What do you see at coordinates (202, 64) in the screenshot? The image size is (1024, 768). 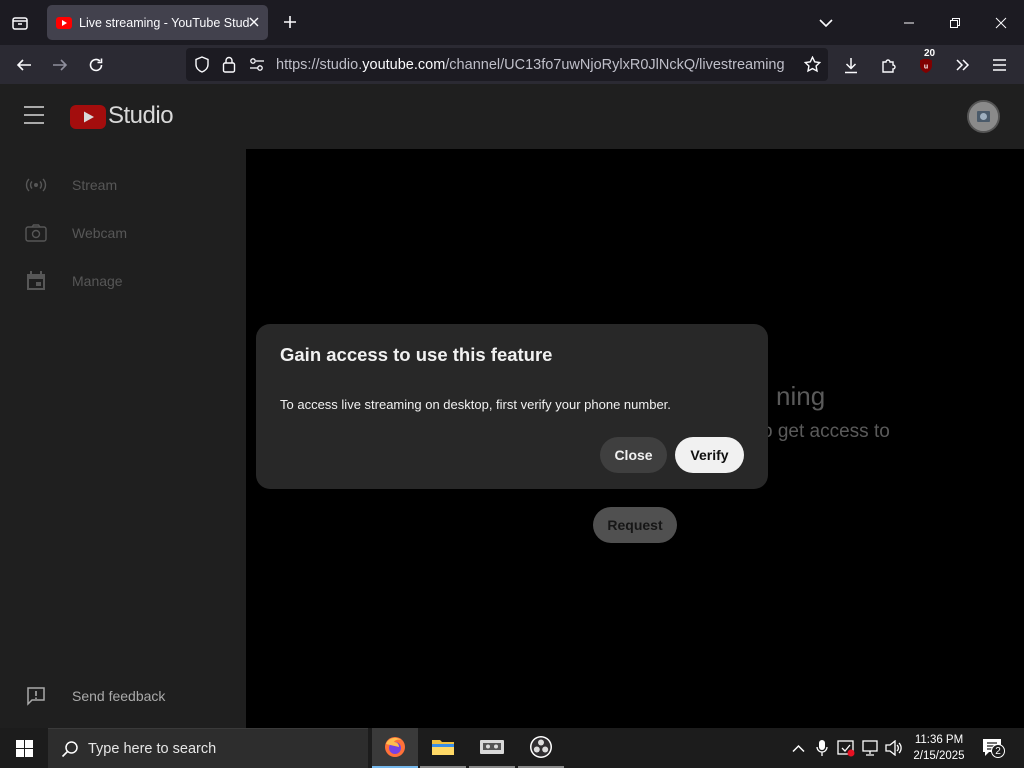 I see `tracking-protection-shield-icon` at bounding box center [202, 64].